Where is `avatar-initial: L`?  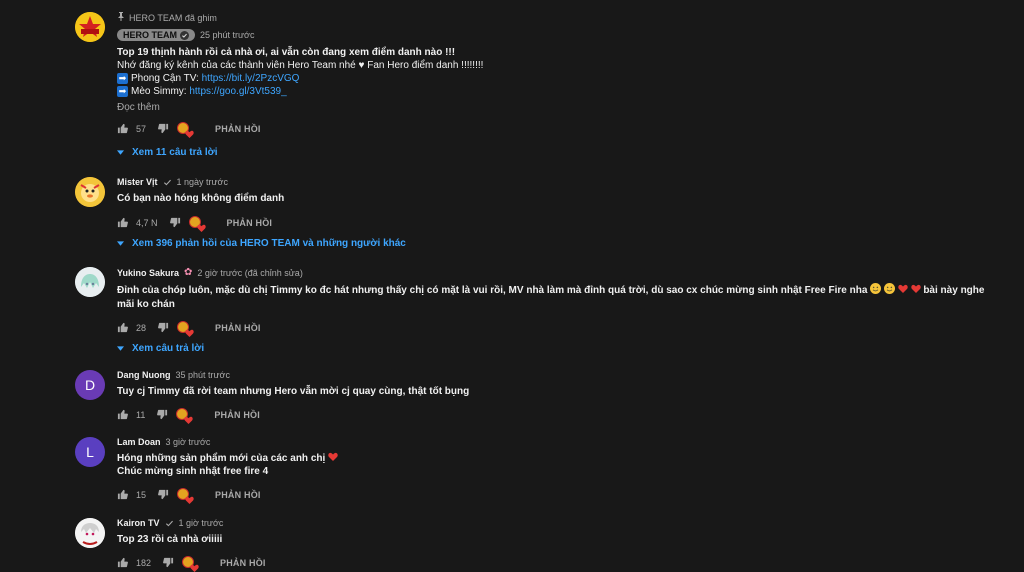
avatar-initial: L is located at coordinates (90, 452).